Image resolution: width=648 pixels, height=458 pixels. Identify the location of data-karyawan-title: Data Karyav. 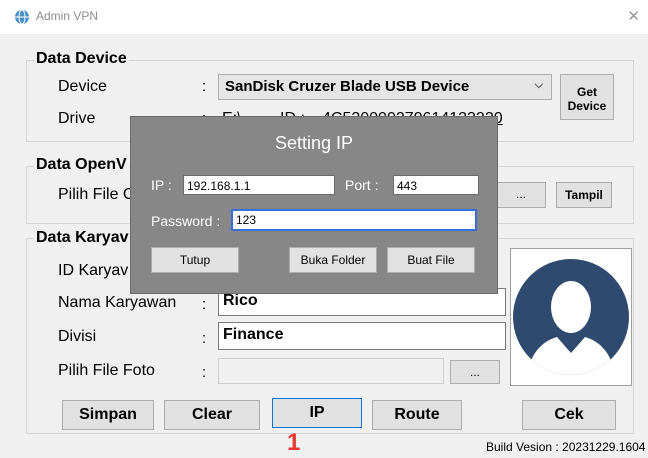
(82, 238).